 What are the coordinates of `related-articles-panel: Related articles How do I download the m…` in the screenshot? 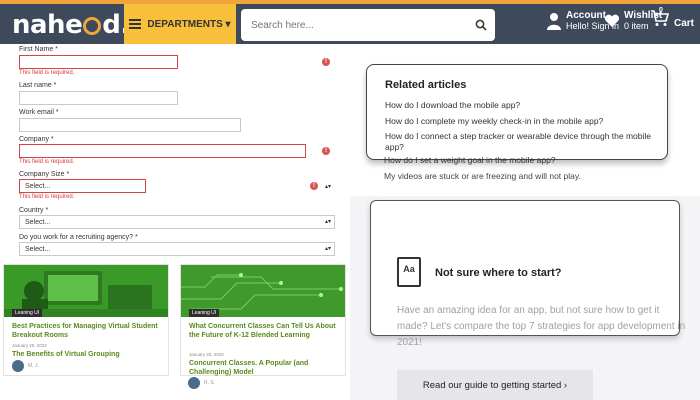 It's located at (517, 112).